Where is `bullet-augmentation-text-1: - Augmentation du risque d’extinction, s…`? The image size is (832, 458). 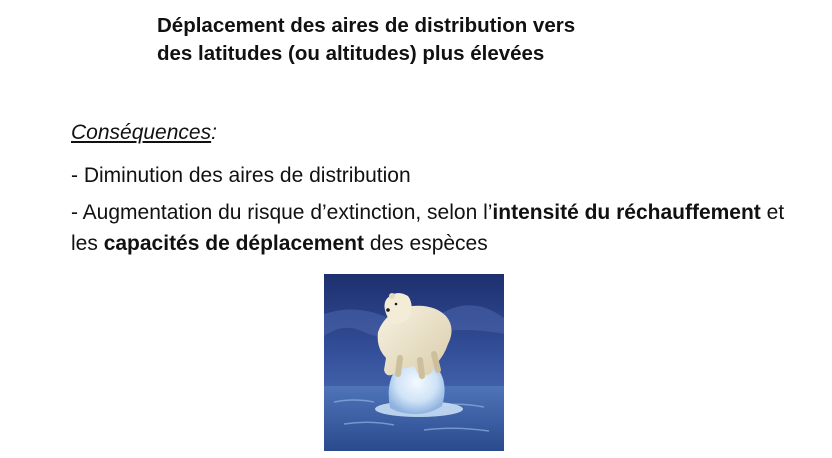 bullet-augmentation-text-1: - Augmentation du risque d’extinction, s… is located at coordinates (282, 212).